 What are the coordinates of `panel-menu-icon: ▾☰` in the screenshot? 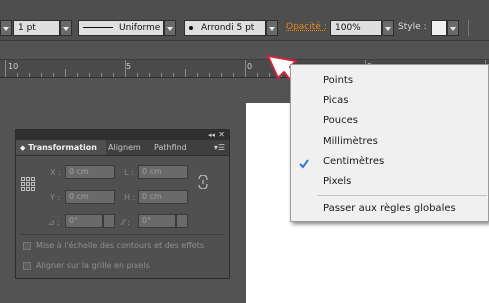 It's located at (219, 147).